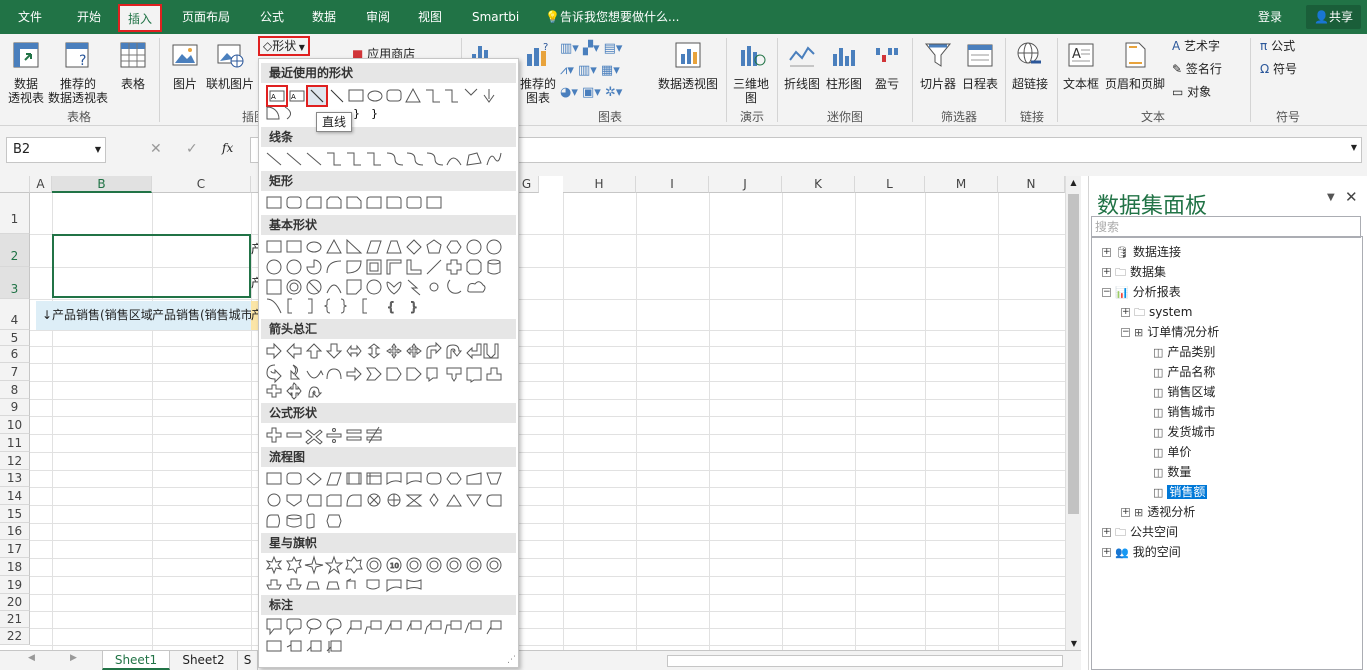 This screenshot has height=670, width=1367. I want to click on row-header: 19, so click(15, 585).